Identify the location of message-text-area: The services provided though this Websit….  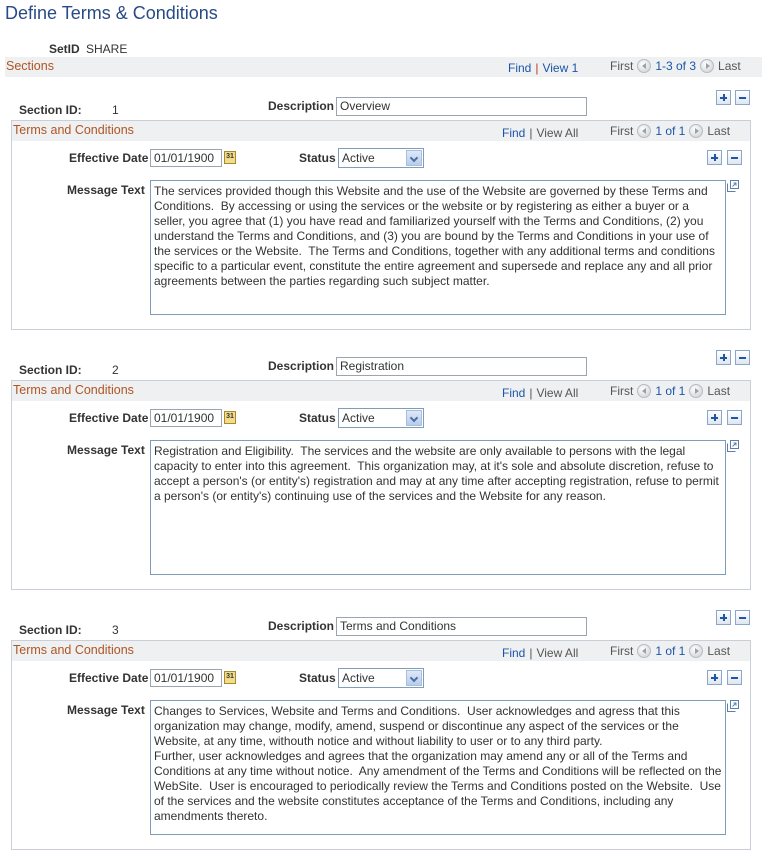
(438, 247).